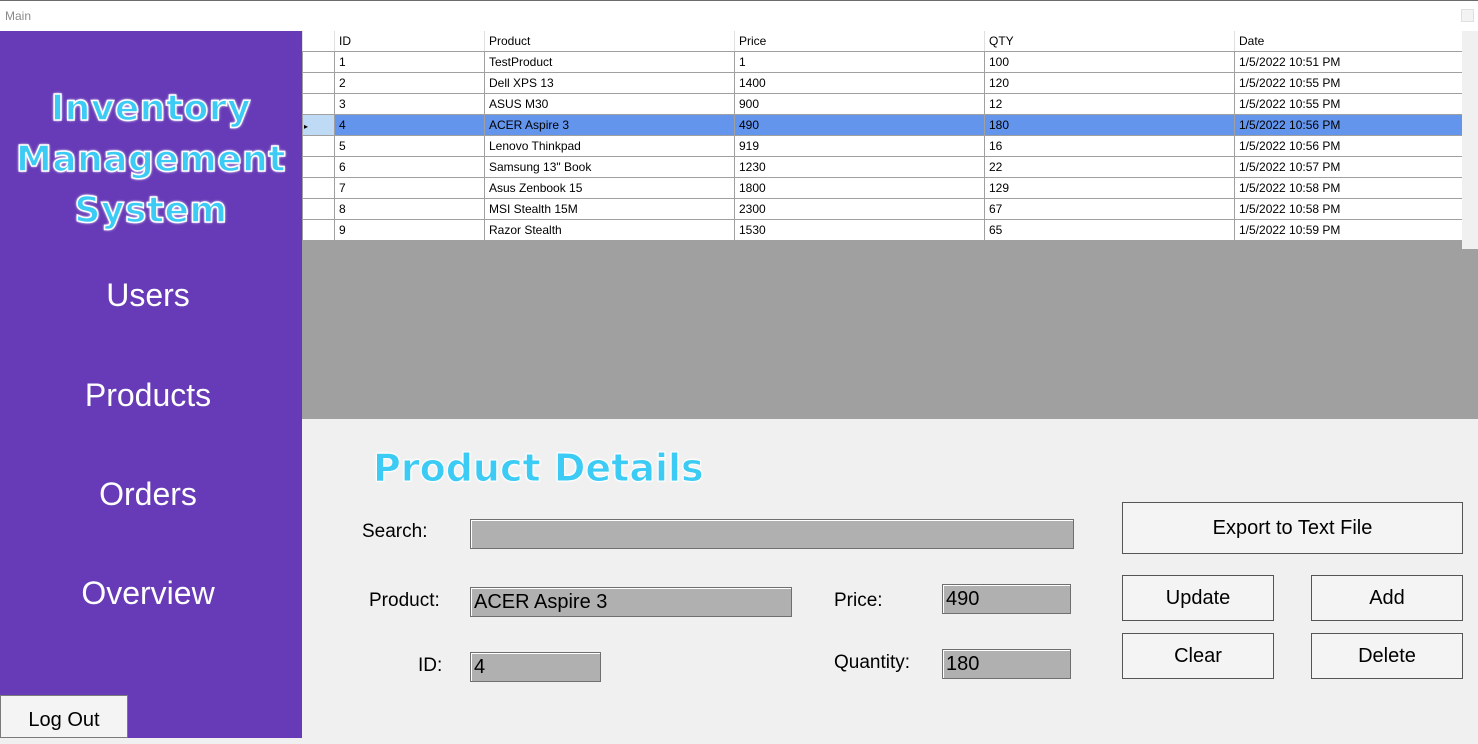 This screenshot has height=744, width=1478. Describe the element at coordinates (1109, 187) in the screenshot. I see `table-cell-qty: 129` at that location.